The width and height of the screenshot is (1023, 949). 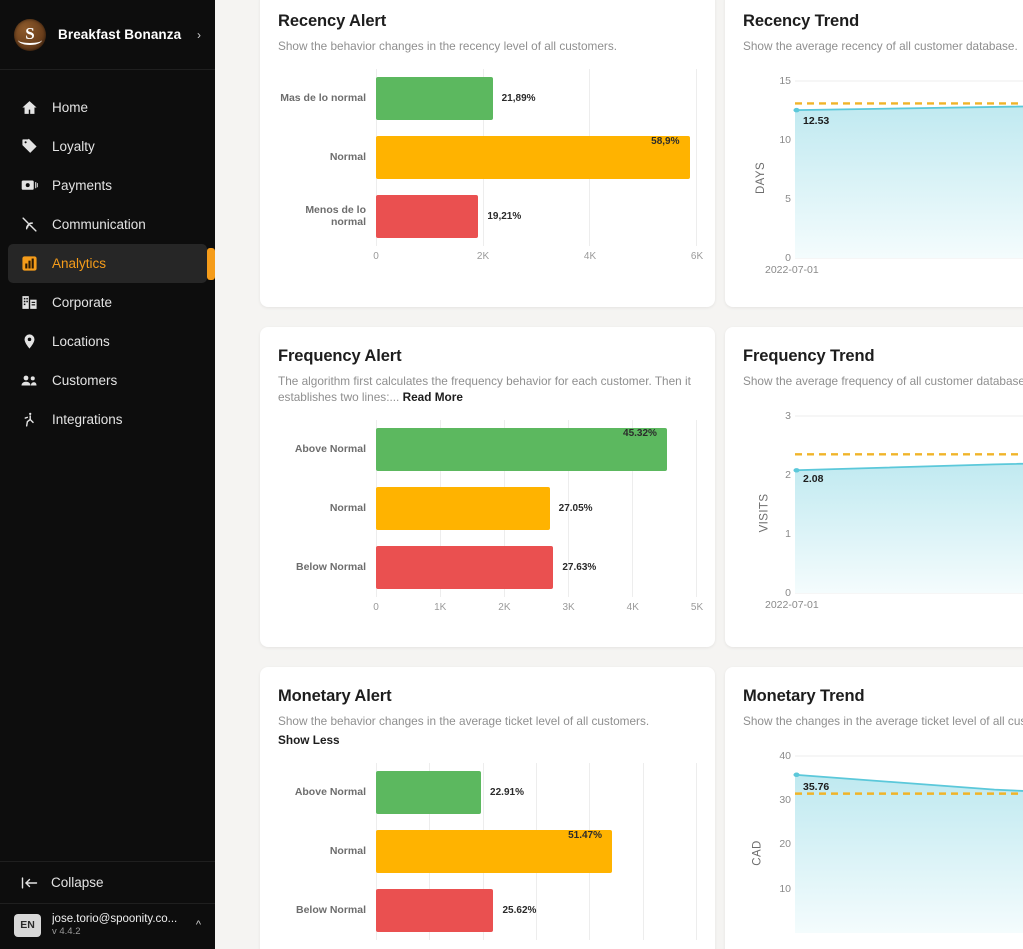 I want to click on bar-segment: 58,9%, so click(x=533, y=157).